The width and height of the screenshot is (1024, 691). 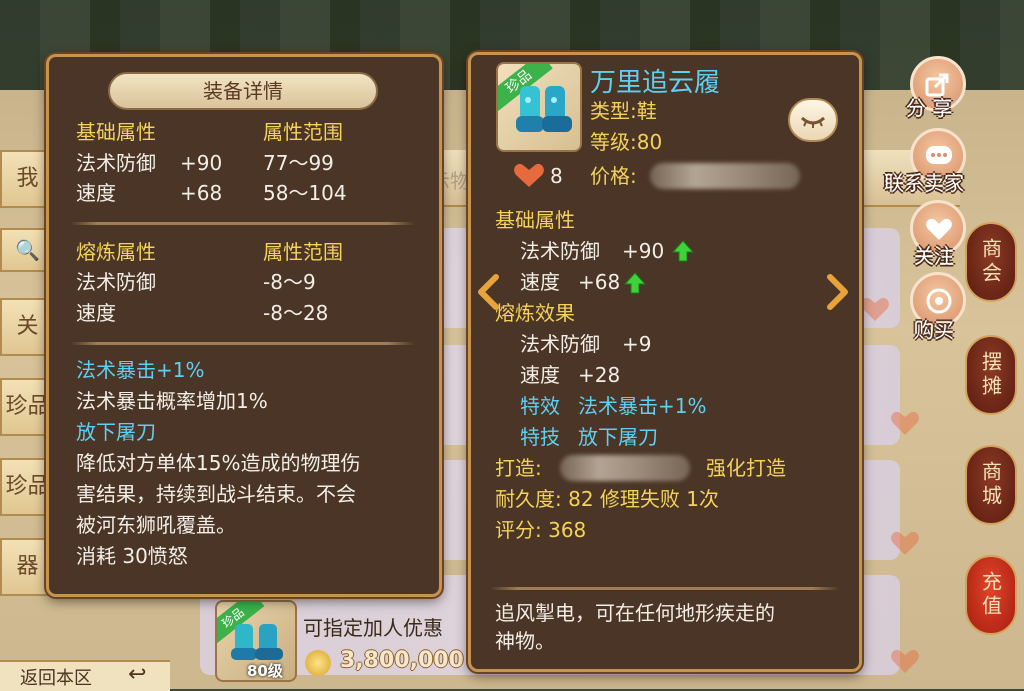 I want to click on stat-range: 58～104, so click(x=305, y=193).